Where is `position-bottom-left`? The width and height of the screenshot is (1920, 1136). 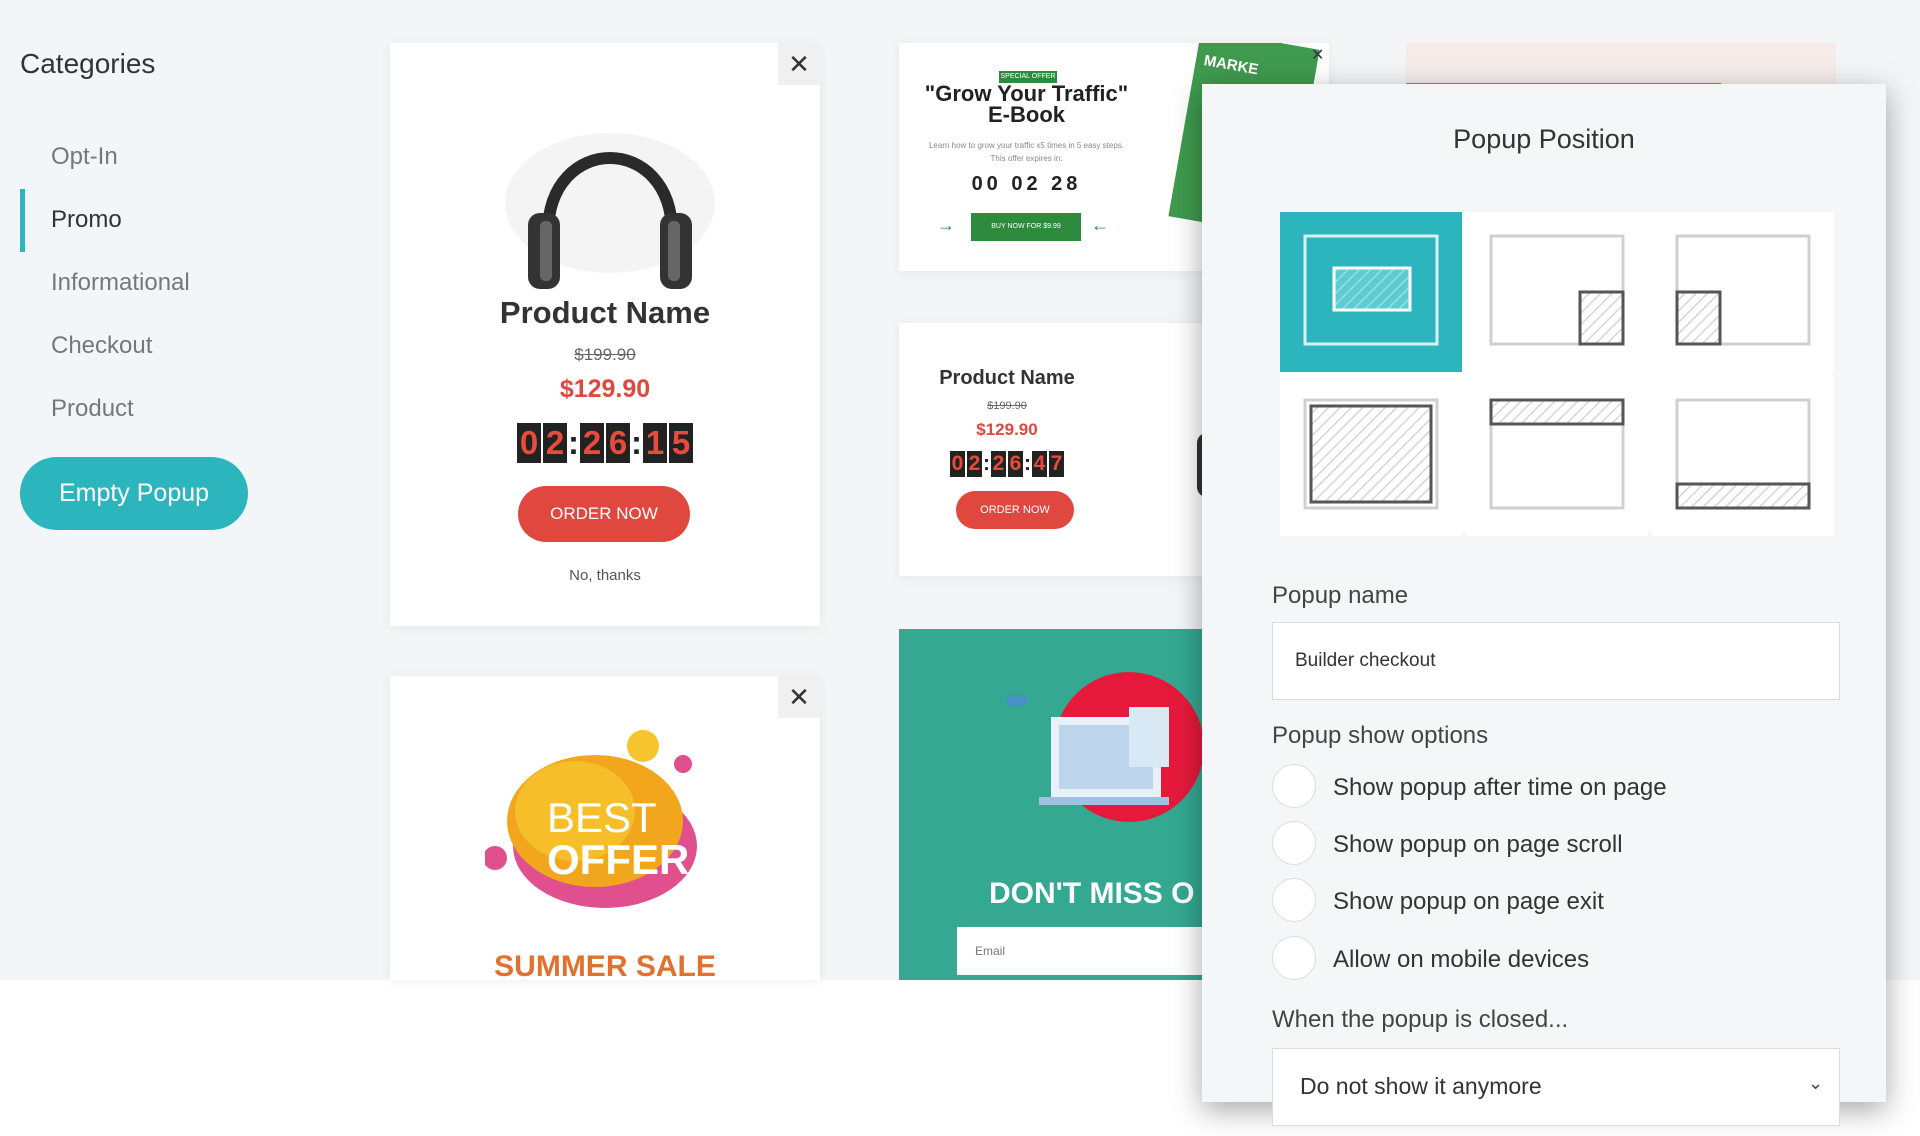
position-bottom-left is located at coordinates (1743, 292).